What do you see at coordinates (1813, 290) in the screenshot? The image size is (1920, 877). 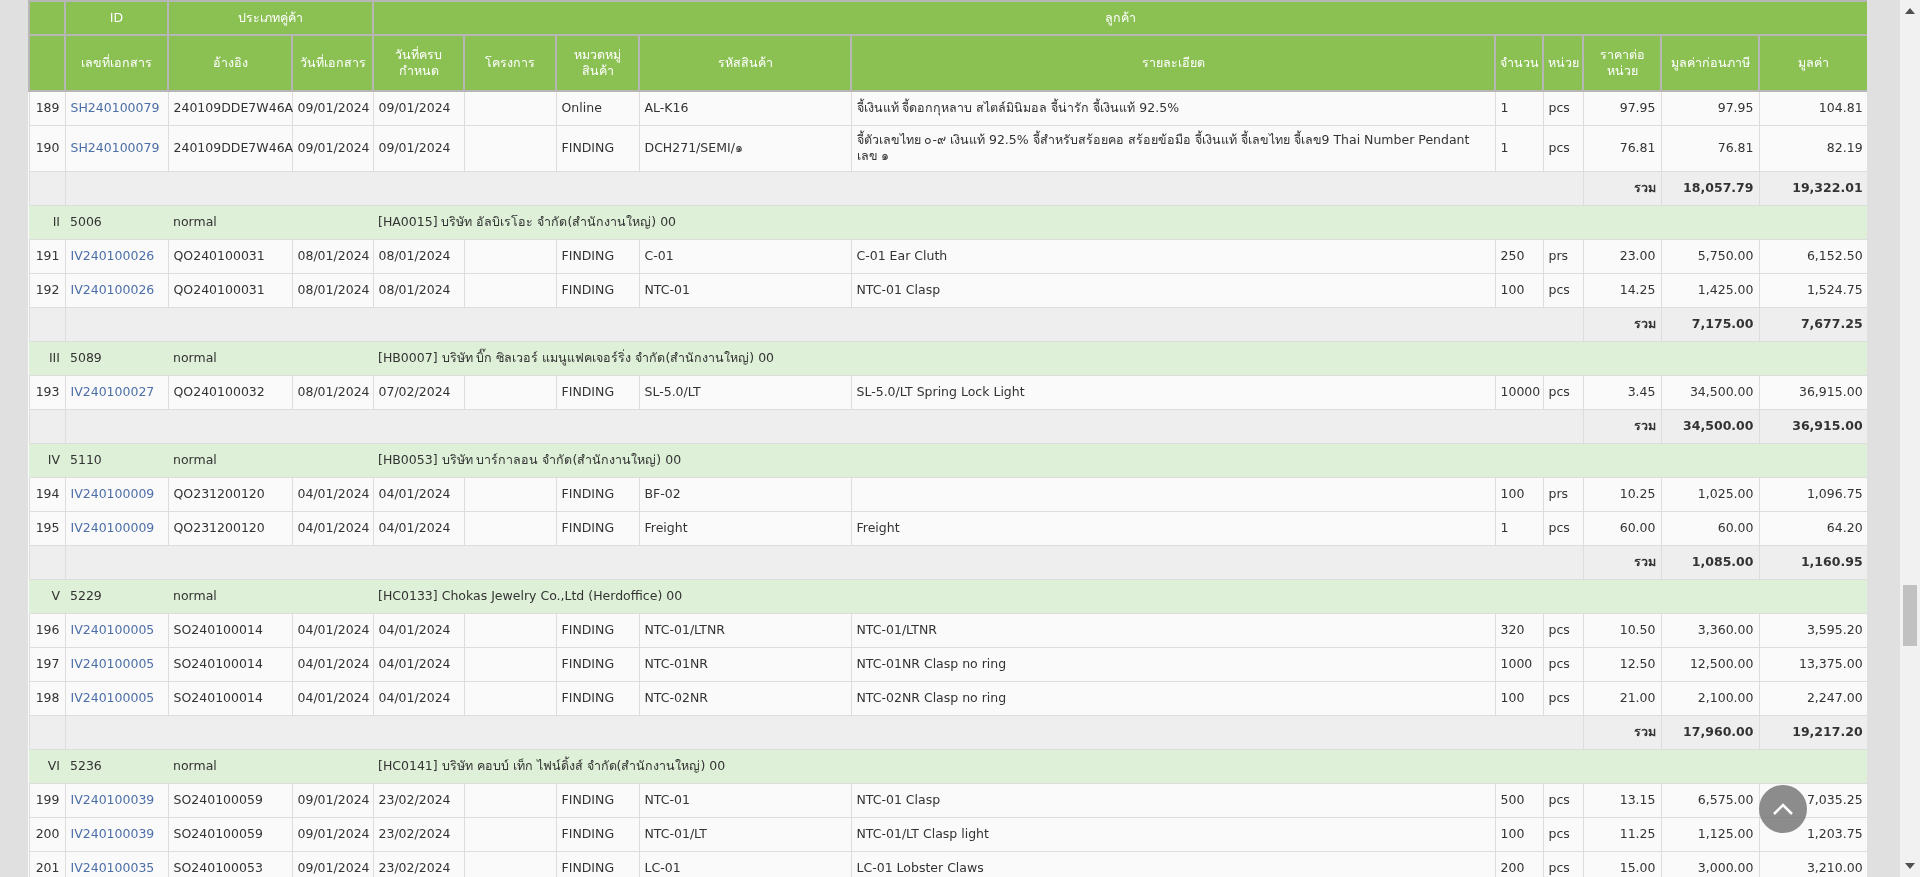 I see `table-cell: 1,524.75` at bounding box center [1813, 290].